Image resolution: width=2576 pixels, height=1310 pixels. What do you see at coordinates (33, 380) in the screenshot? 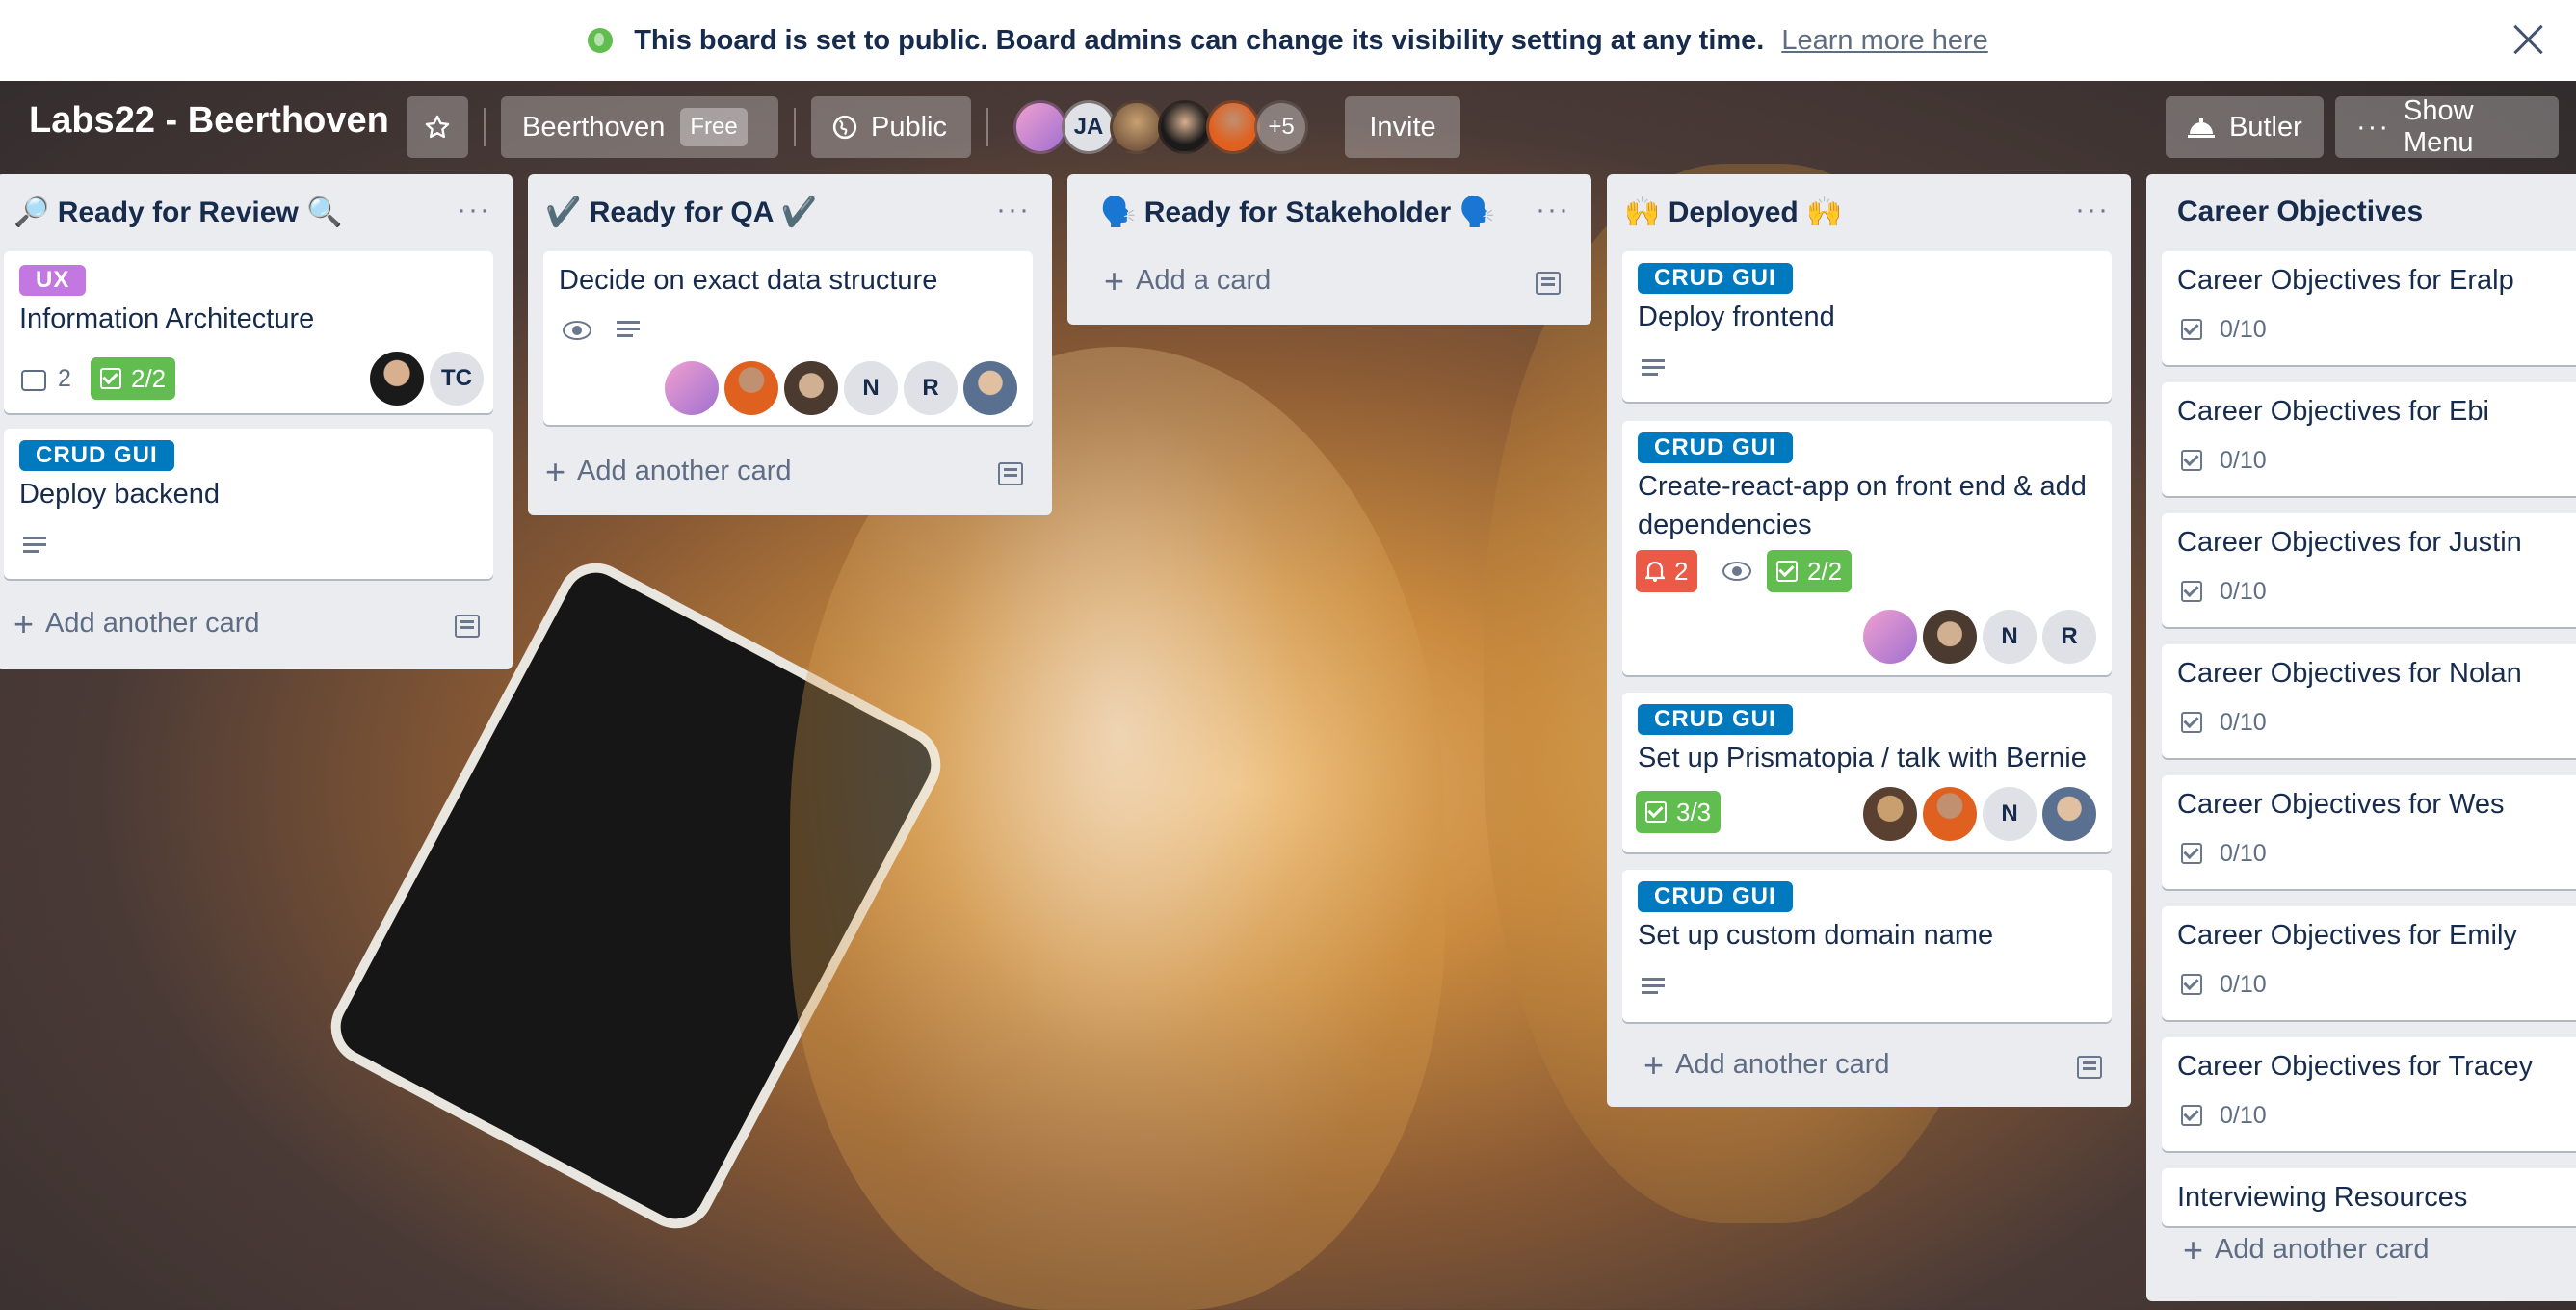
I see `comment-icon` at bounding box center [33, 380].